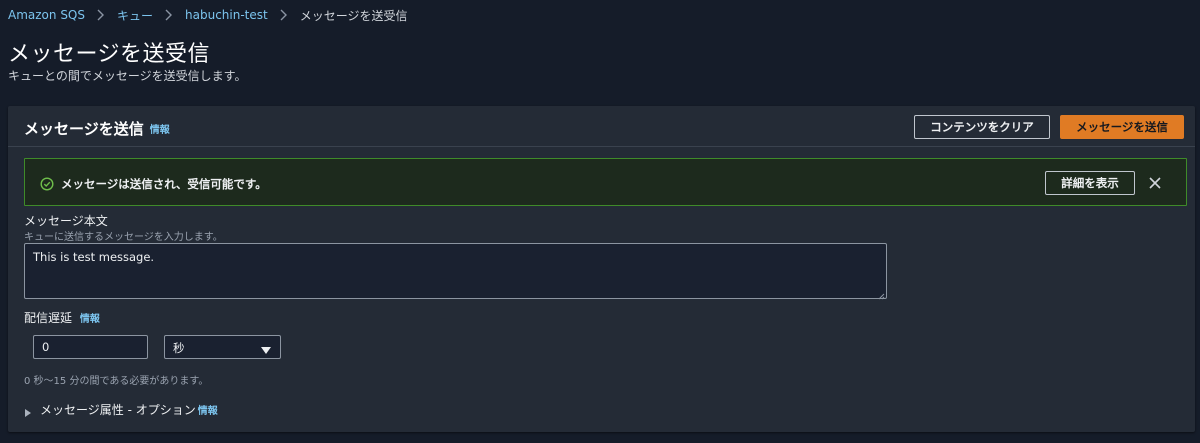 This screenshot has height=443, width=1200. Describe the element at coordinates (84, 129) in the screenshot. I see `panel-title-text: メッセージを送信` at that location.